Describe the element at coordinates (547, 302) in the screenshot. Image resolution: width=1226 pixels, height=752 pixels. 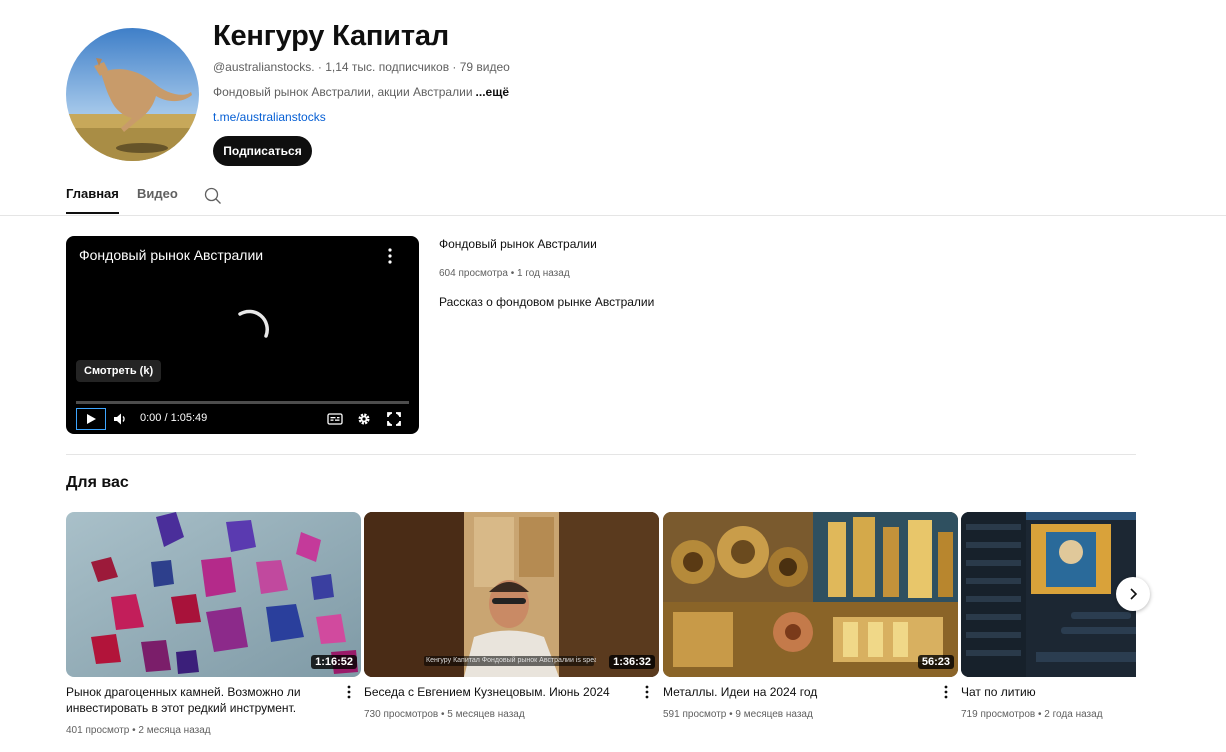
I see `featured-video-description: Рассказ о фондовом рынке Австралии` at that location.